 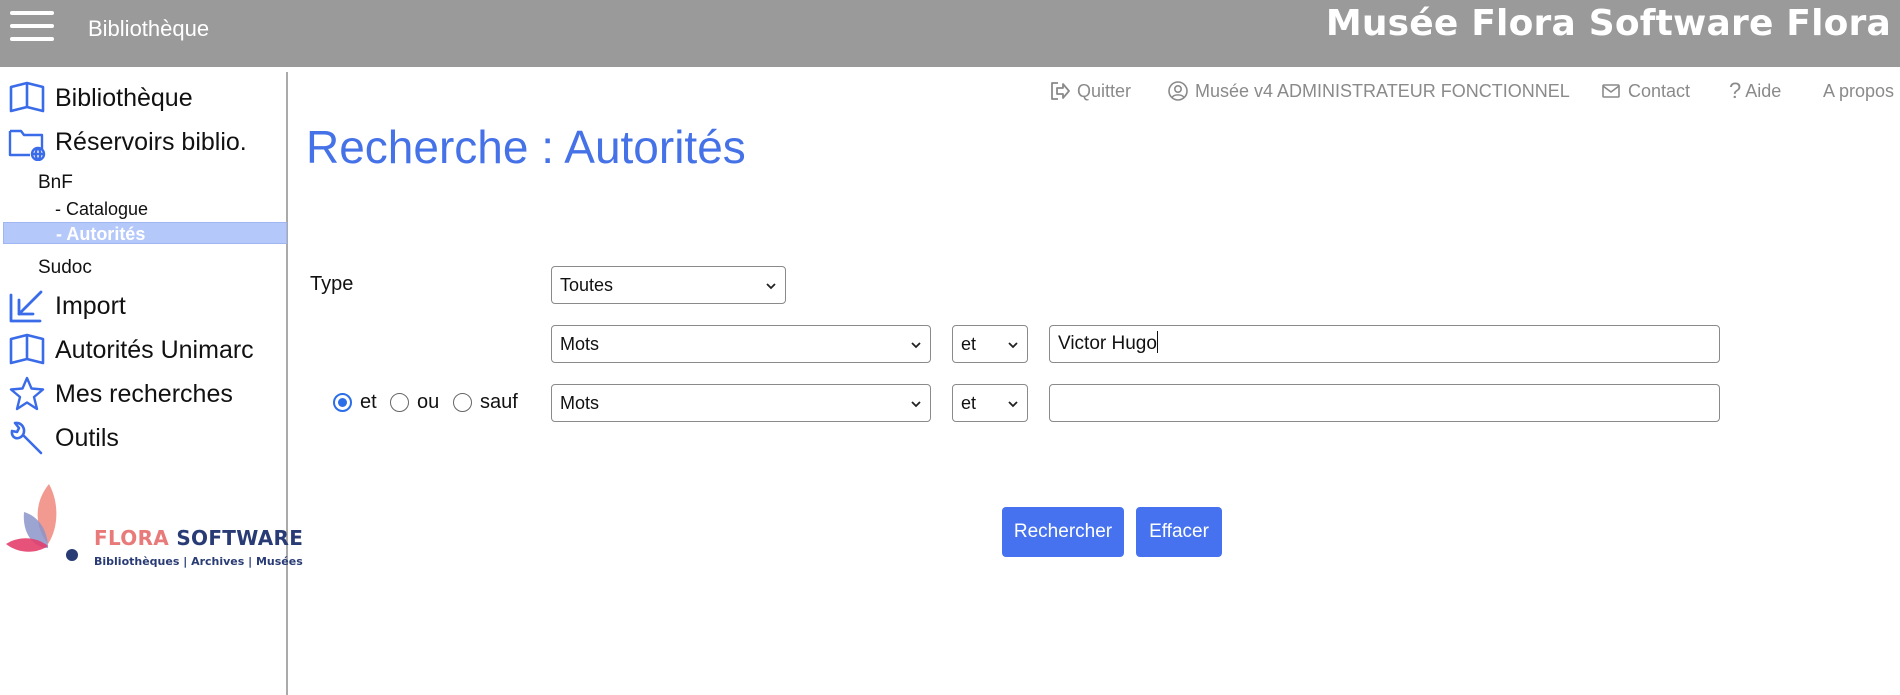 I want to click on folder-globe-icon, so click(x=27, y=145).